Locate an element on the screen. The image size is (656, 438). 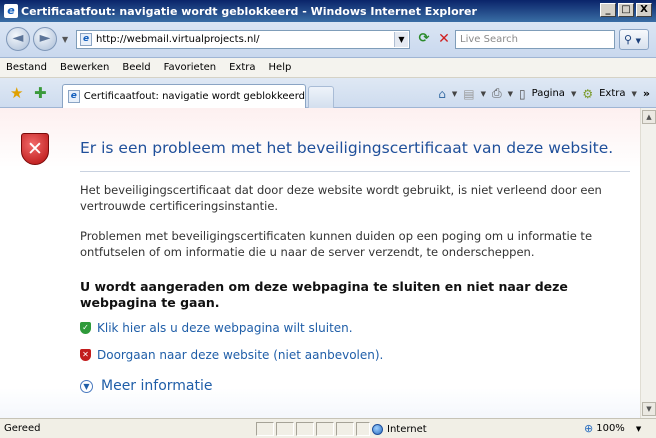
zoom-magnifier-icon: ⊕ is located at coordinates (589, 428).